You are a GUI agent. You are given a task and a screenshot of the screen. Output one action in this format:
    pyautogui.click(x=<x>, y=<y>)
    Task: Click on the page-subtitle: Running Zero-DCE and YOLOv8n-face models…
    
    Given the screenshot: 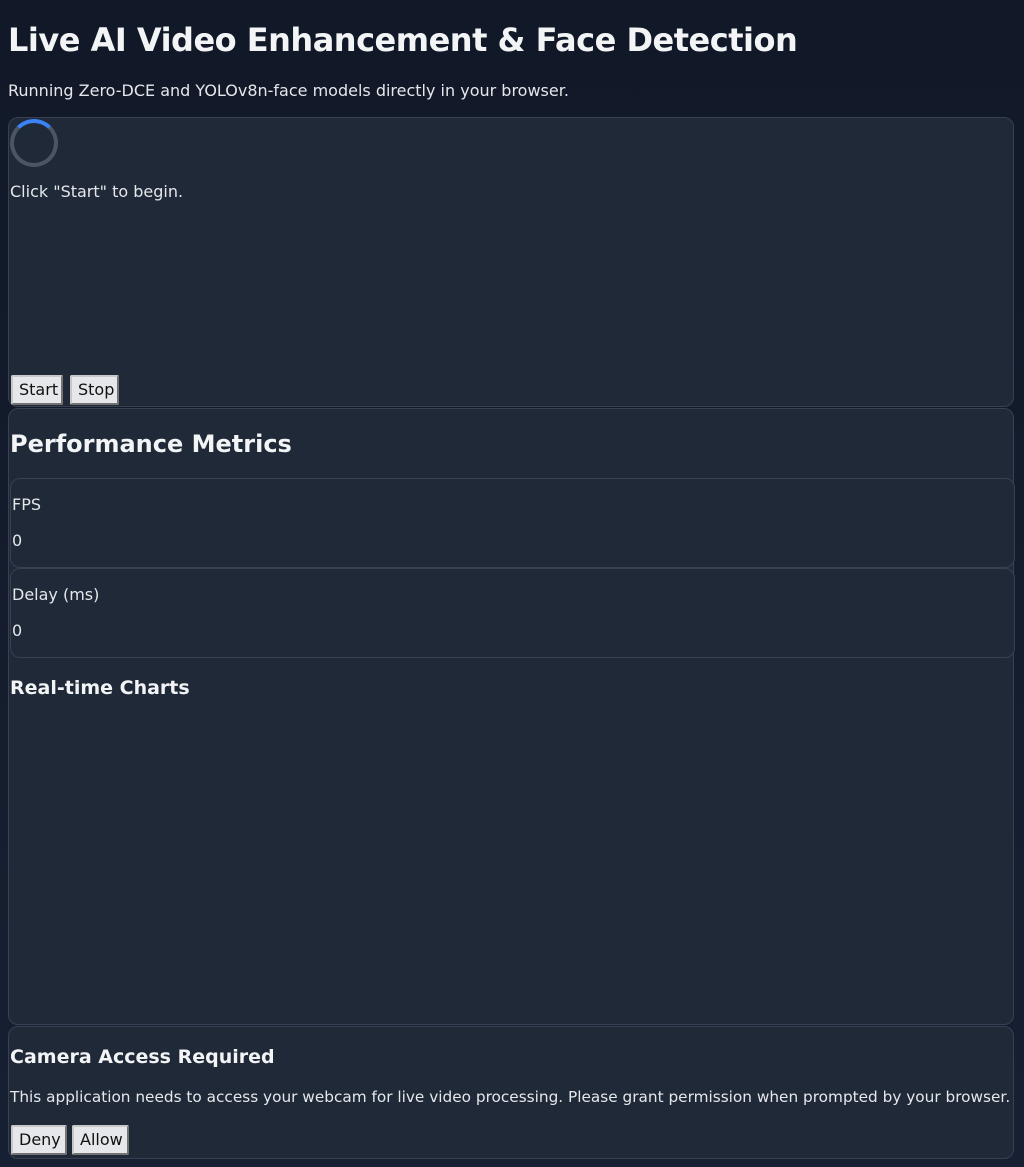 What is the action you would take?
    pyautogui.click(x=288, y=90)
    